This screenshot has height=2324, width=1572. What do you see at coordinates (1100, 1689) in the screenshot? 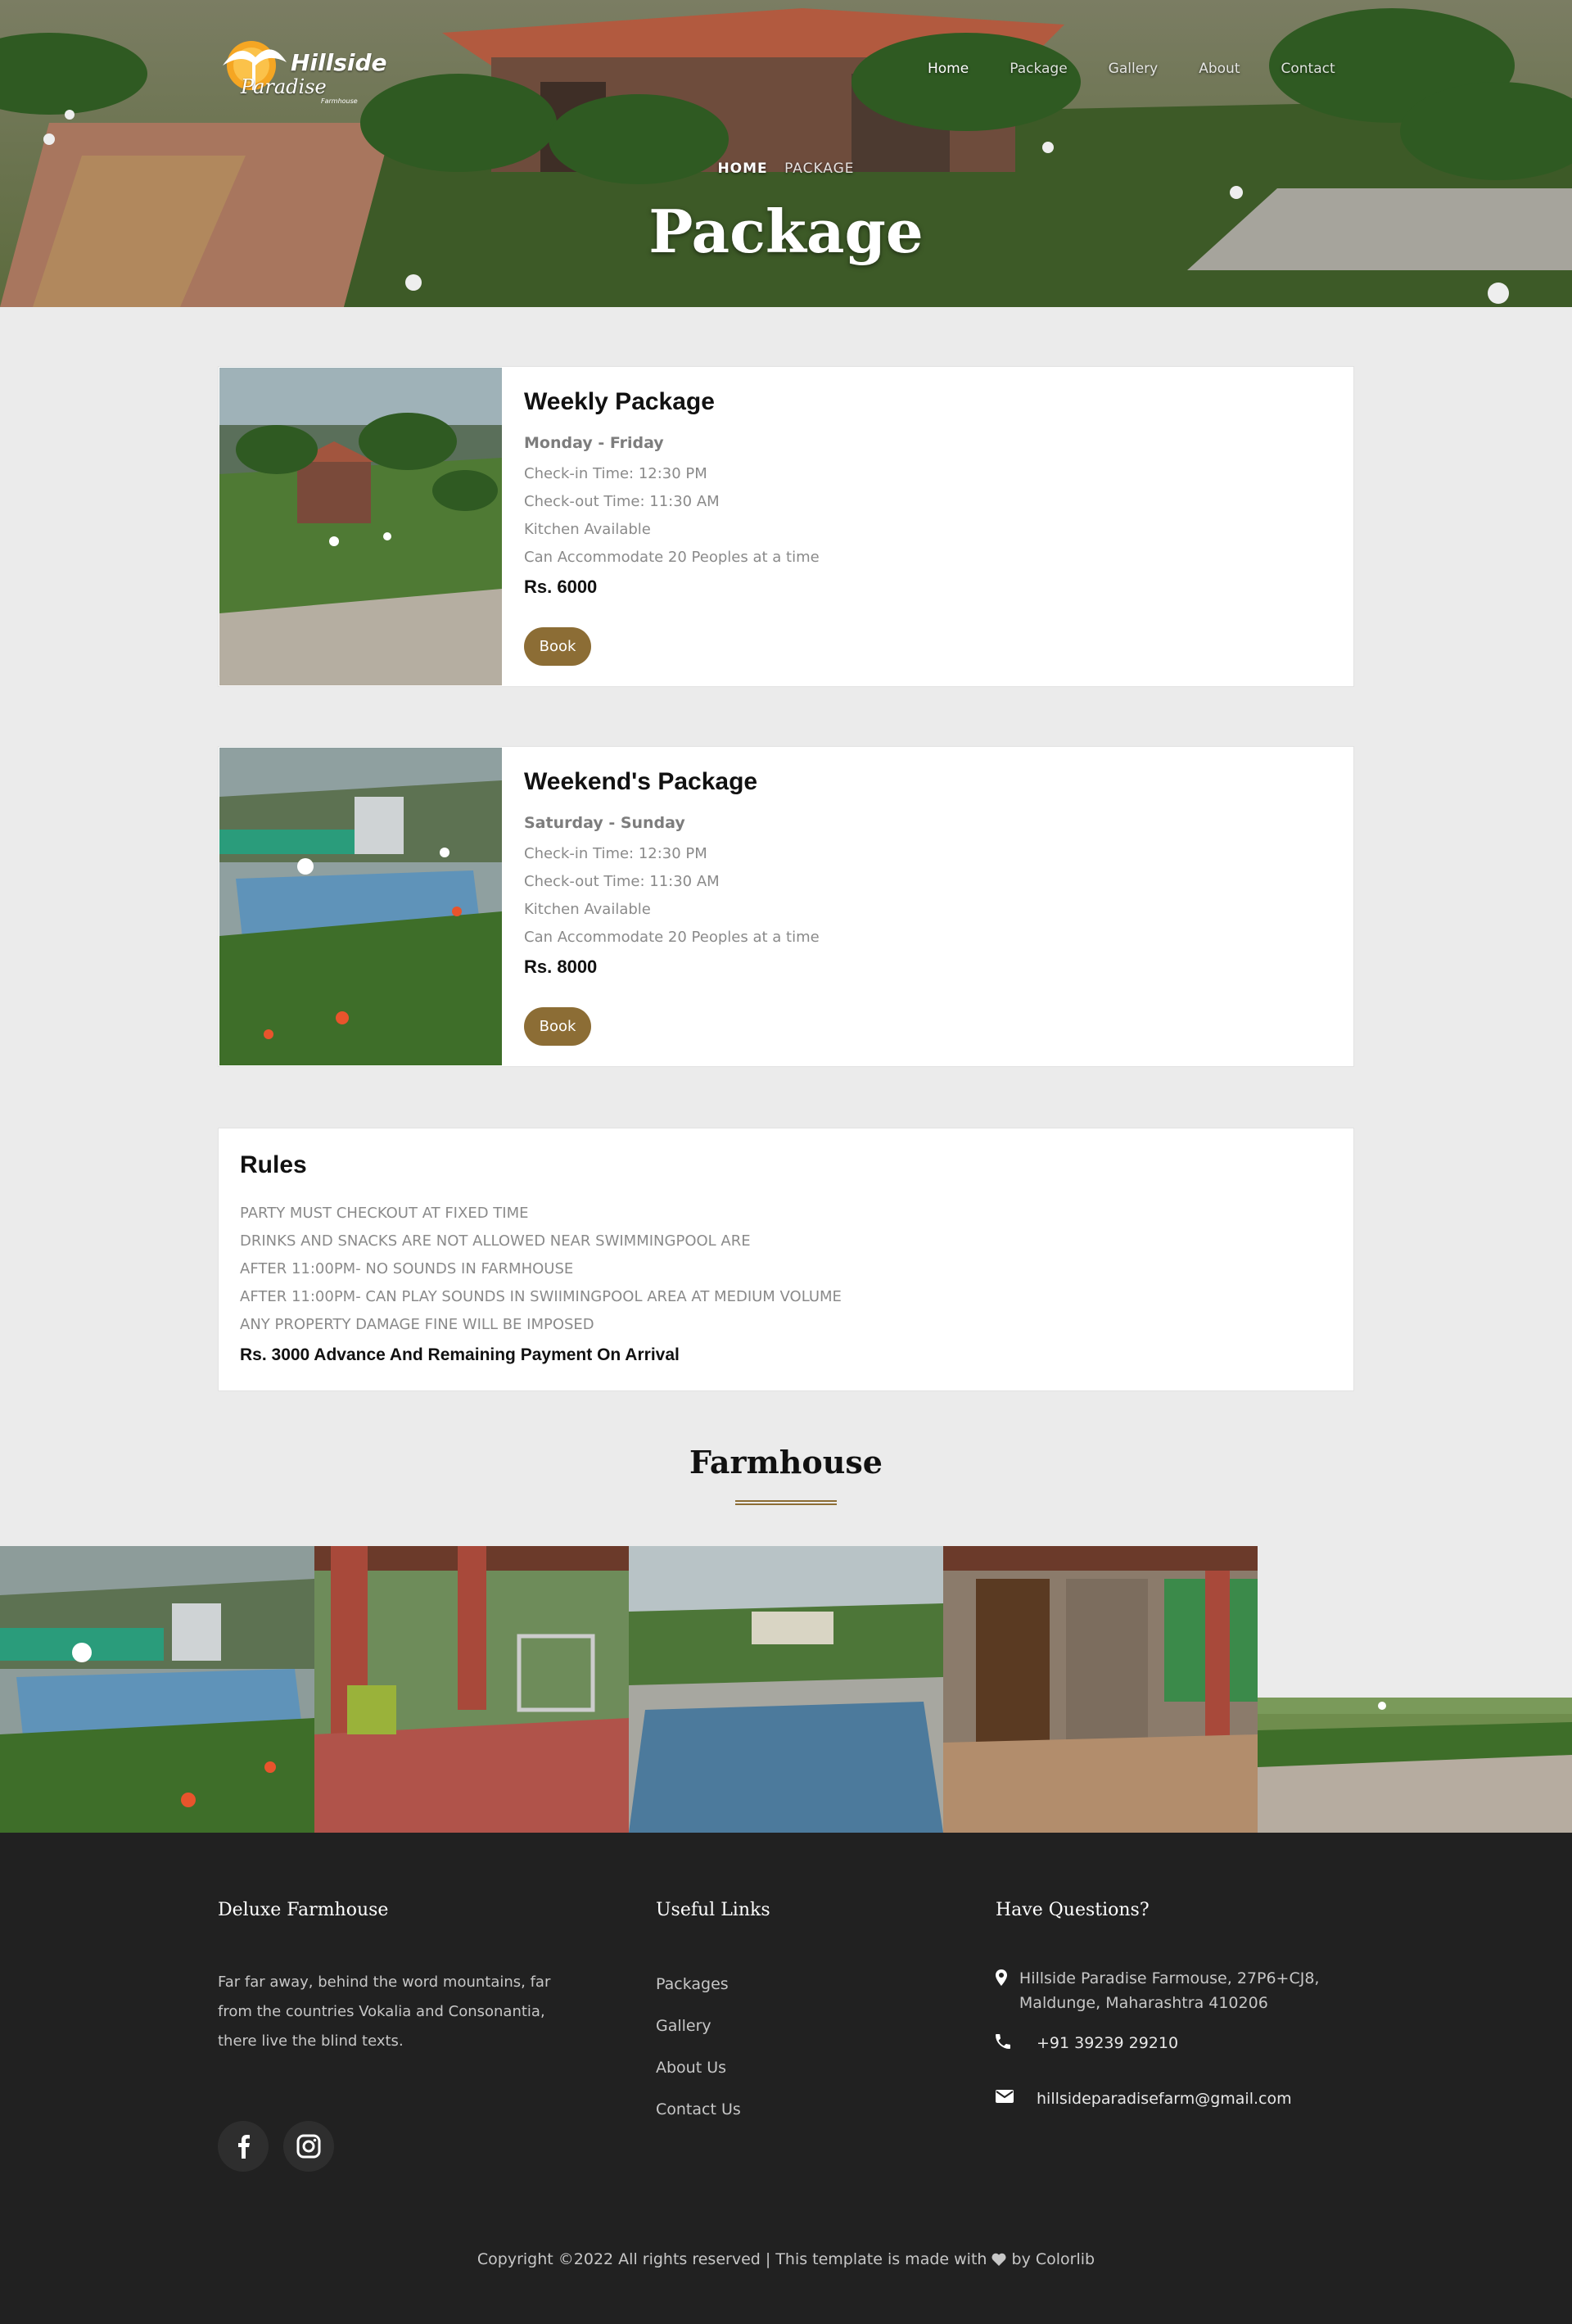
I see `gallery-image-verandah` at bounding box center [1100, 1689].